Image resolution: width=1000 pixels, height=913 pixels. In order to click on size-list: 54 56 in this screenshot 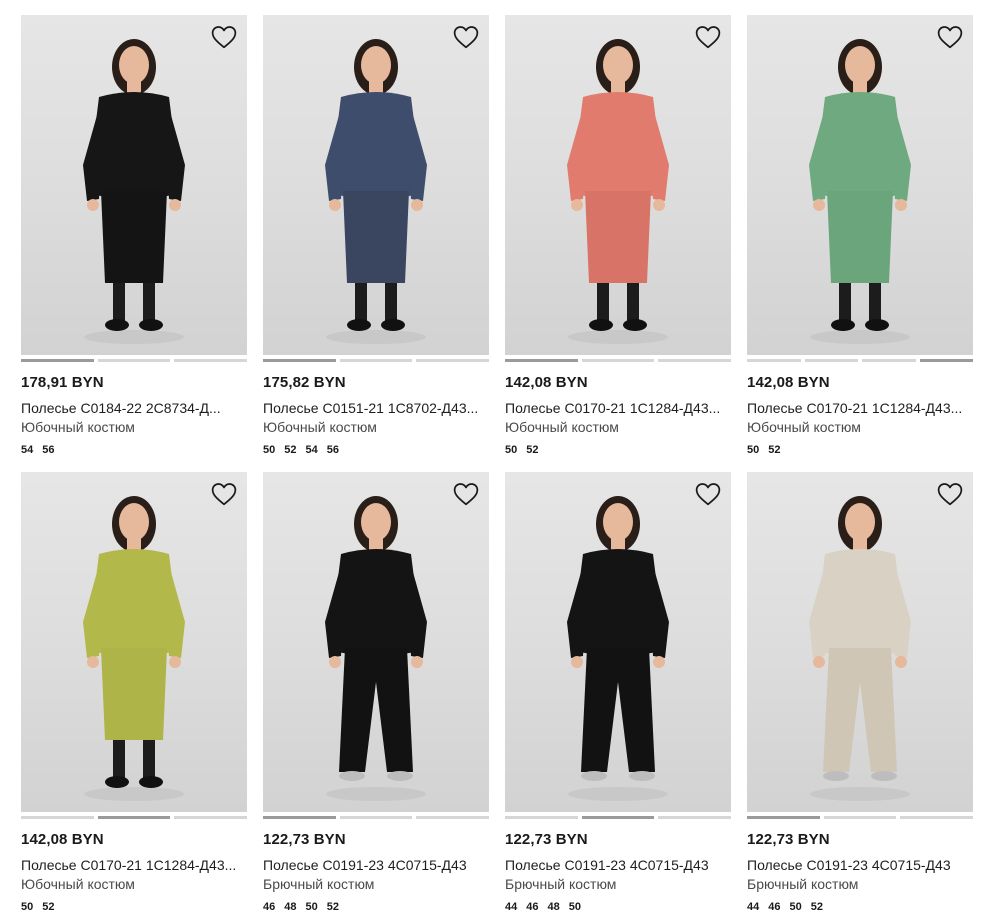, I will do `click(134, 450)`.